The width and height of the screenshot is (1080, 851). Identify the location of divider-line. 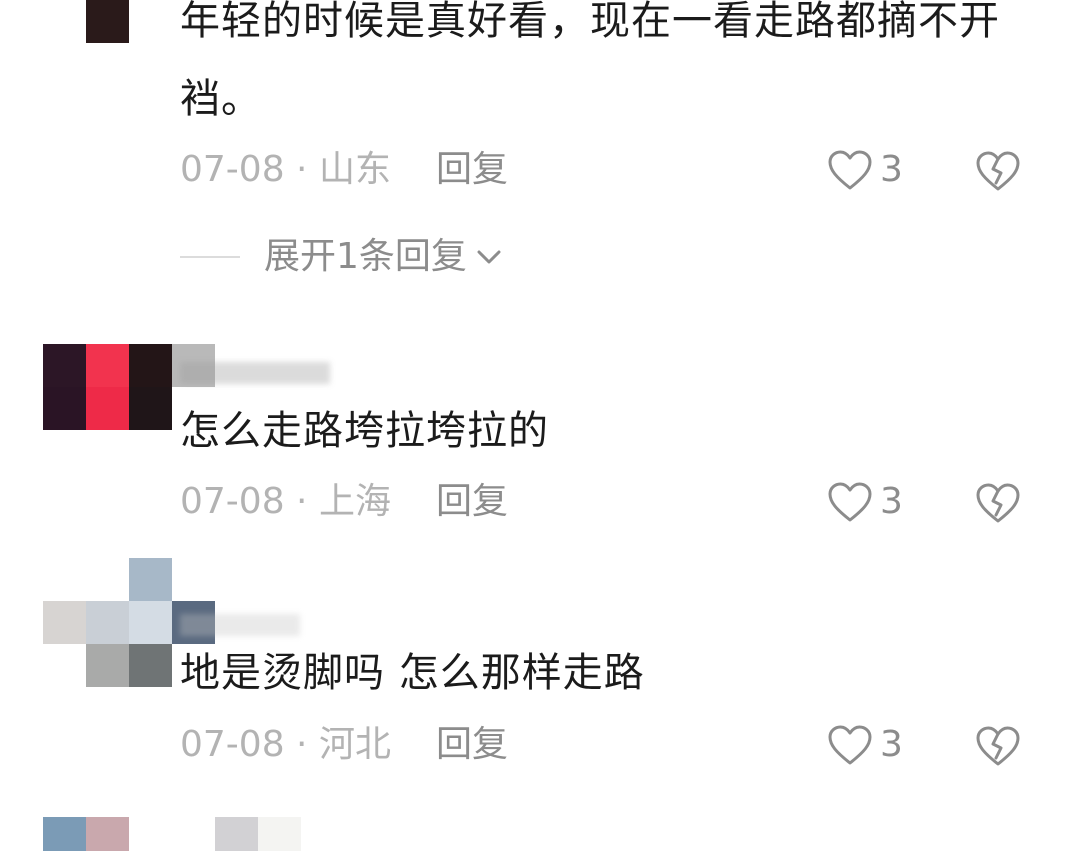
(210, 257).